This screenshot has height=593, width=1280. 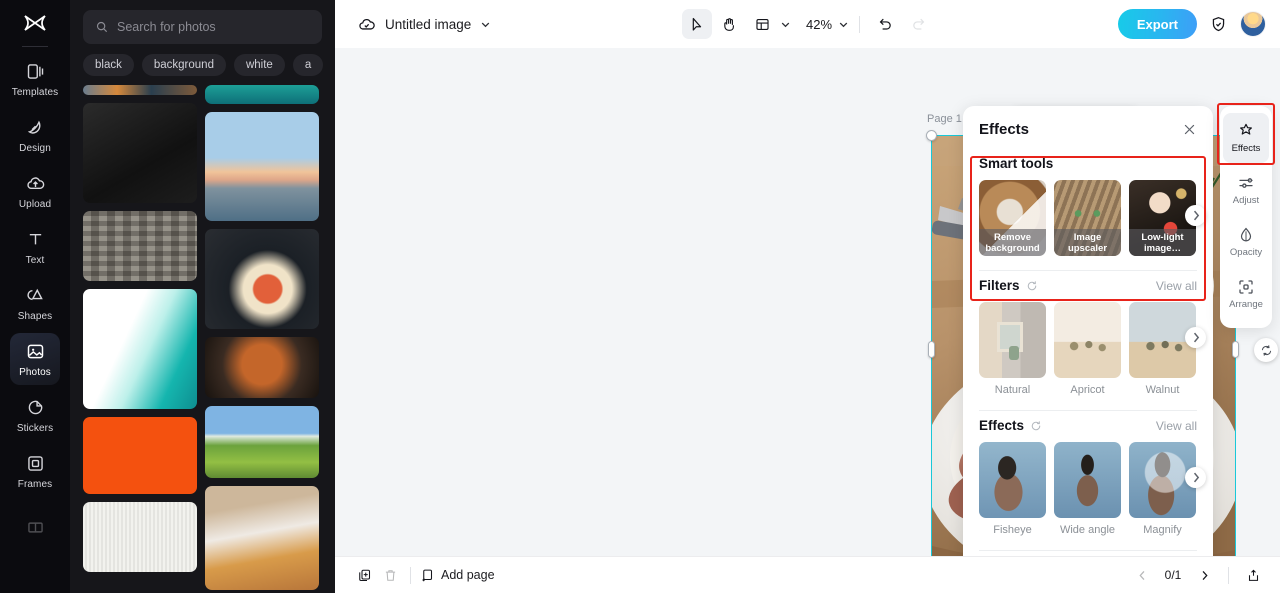 I want to click on search-wrap: Search for photos, so click(x=202, y=22).